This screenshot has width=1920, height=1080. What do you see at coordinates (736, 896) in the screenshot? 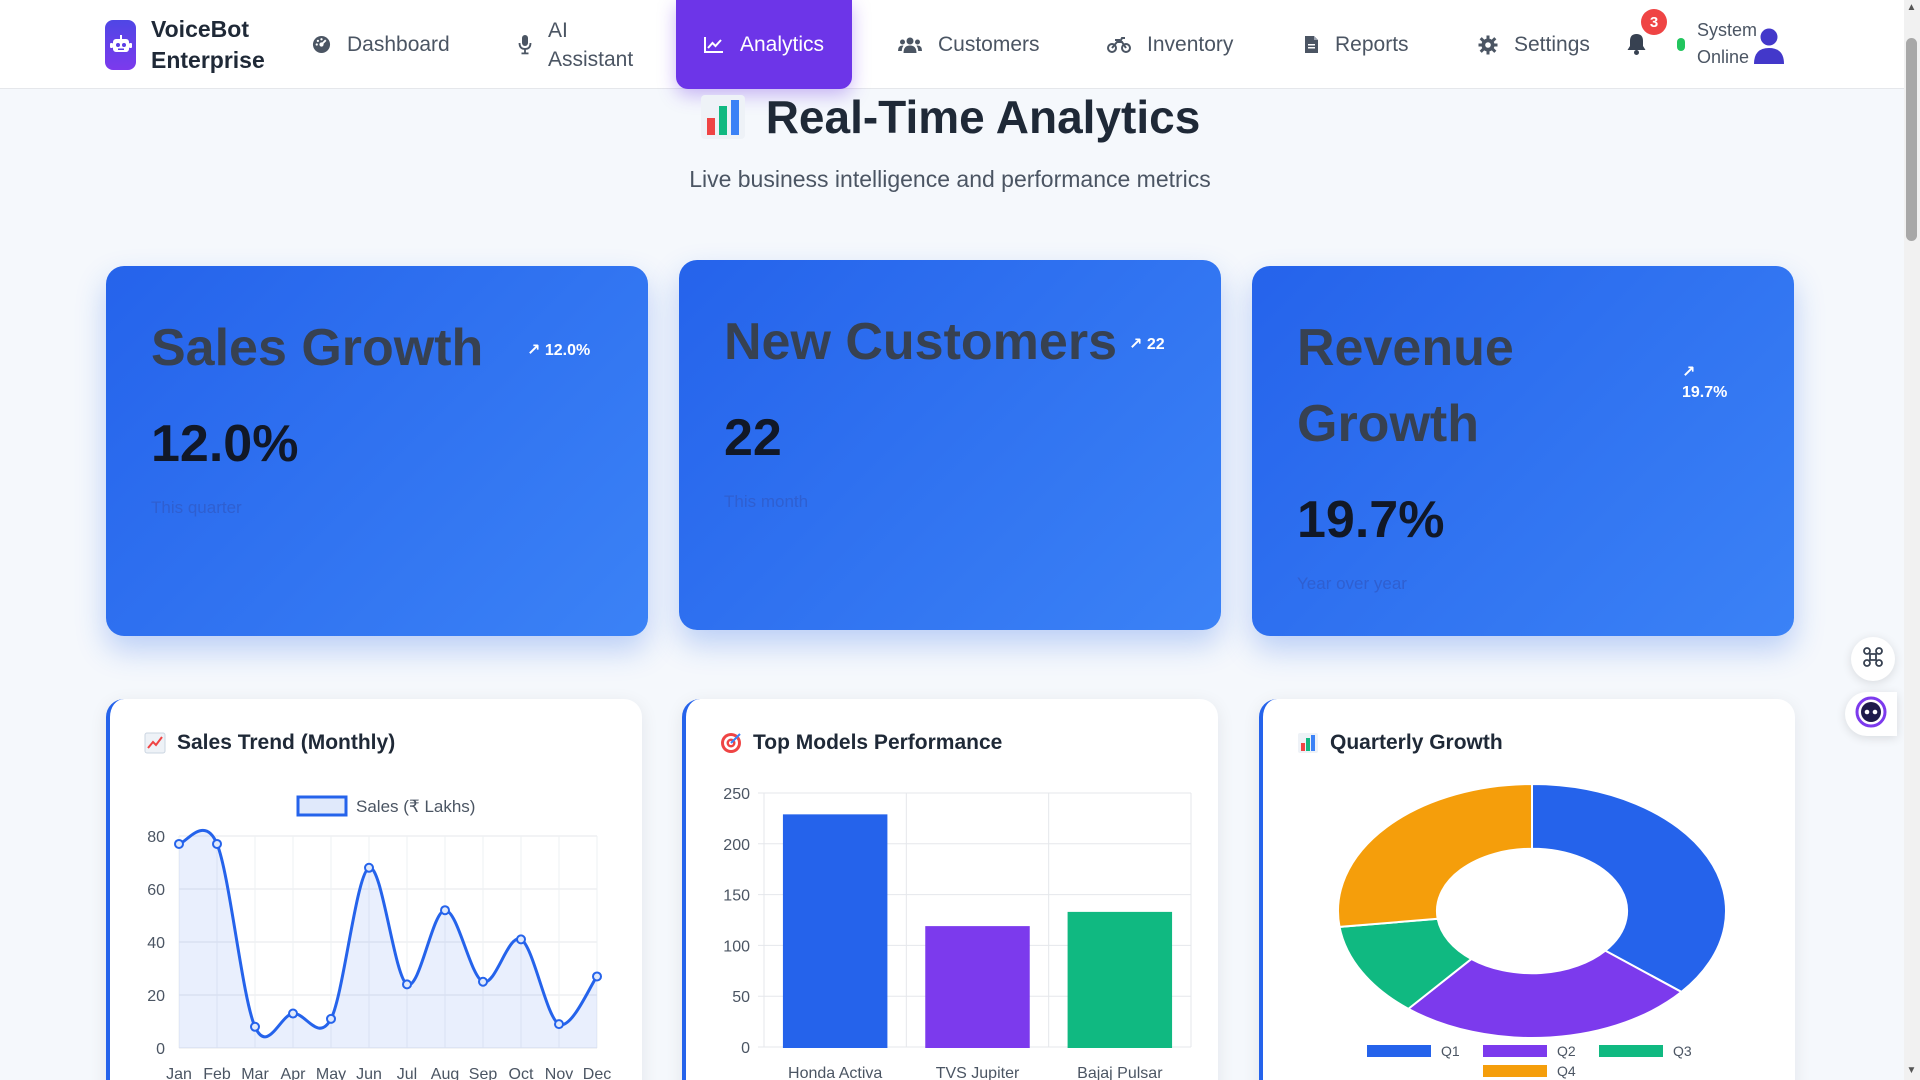
I see `y-tick-label: 150` at bounding box center [736, 896].